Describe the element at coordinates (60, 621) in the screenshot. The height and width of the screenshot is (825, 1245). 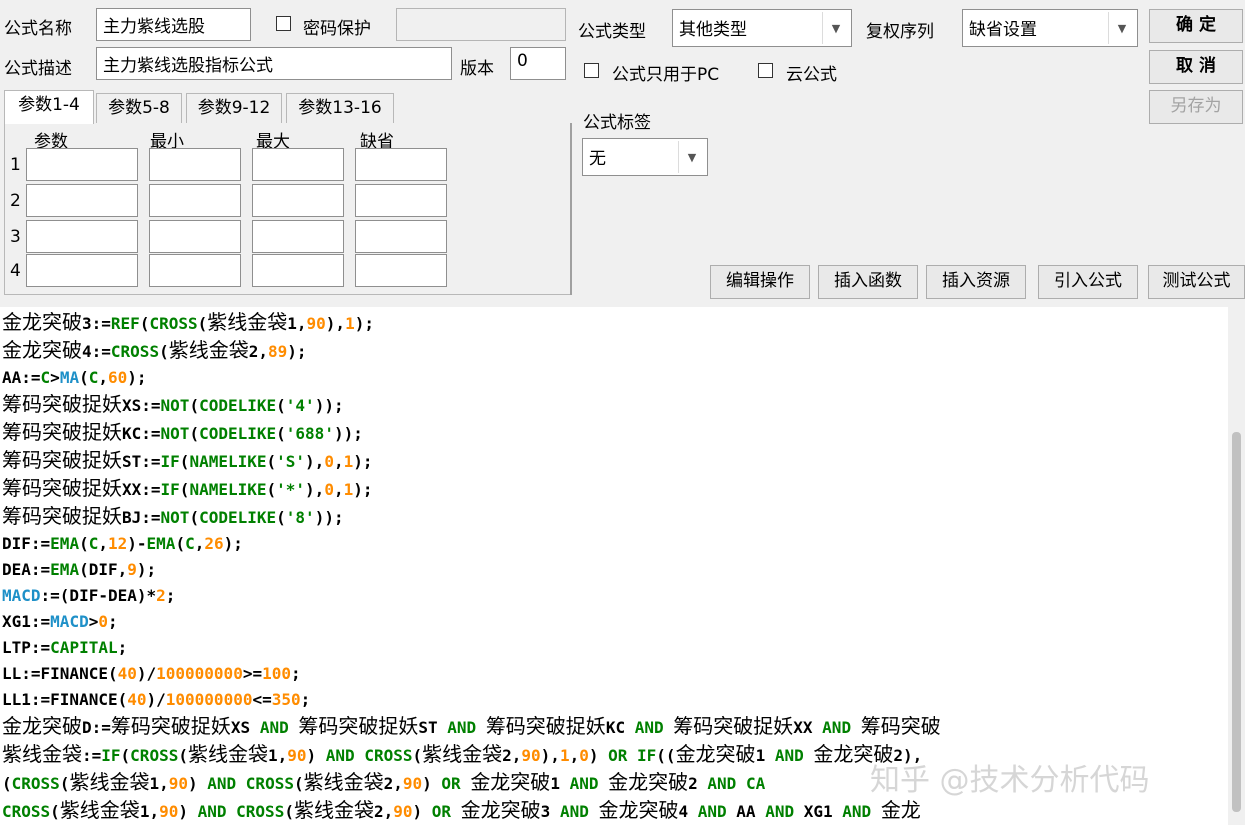
I see `code-line: XG1:=MACD>0;` at that location.